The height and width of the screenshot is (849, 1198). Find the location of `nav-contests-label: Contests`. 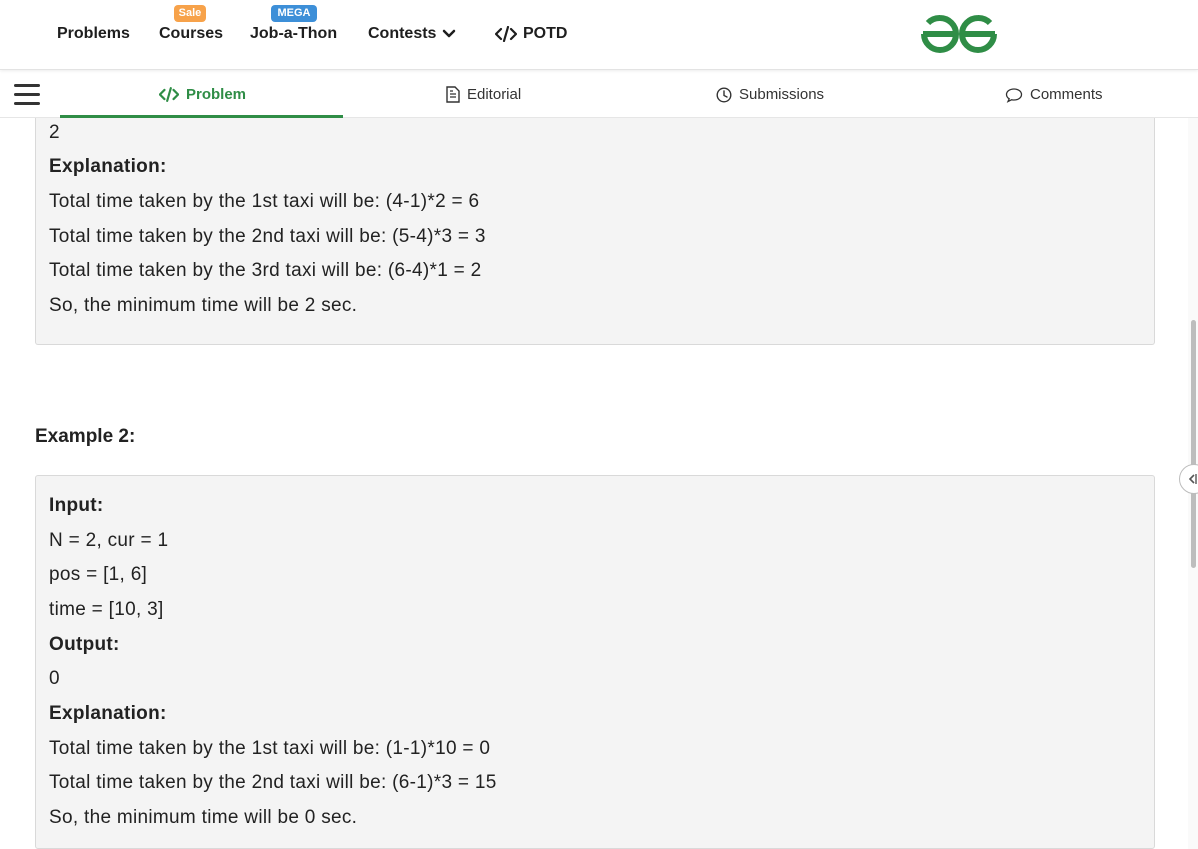

nav-contests-label: Contests is located at coordinates (402, 33).